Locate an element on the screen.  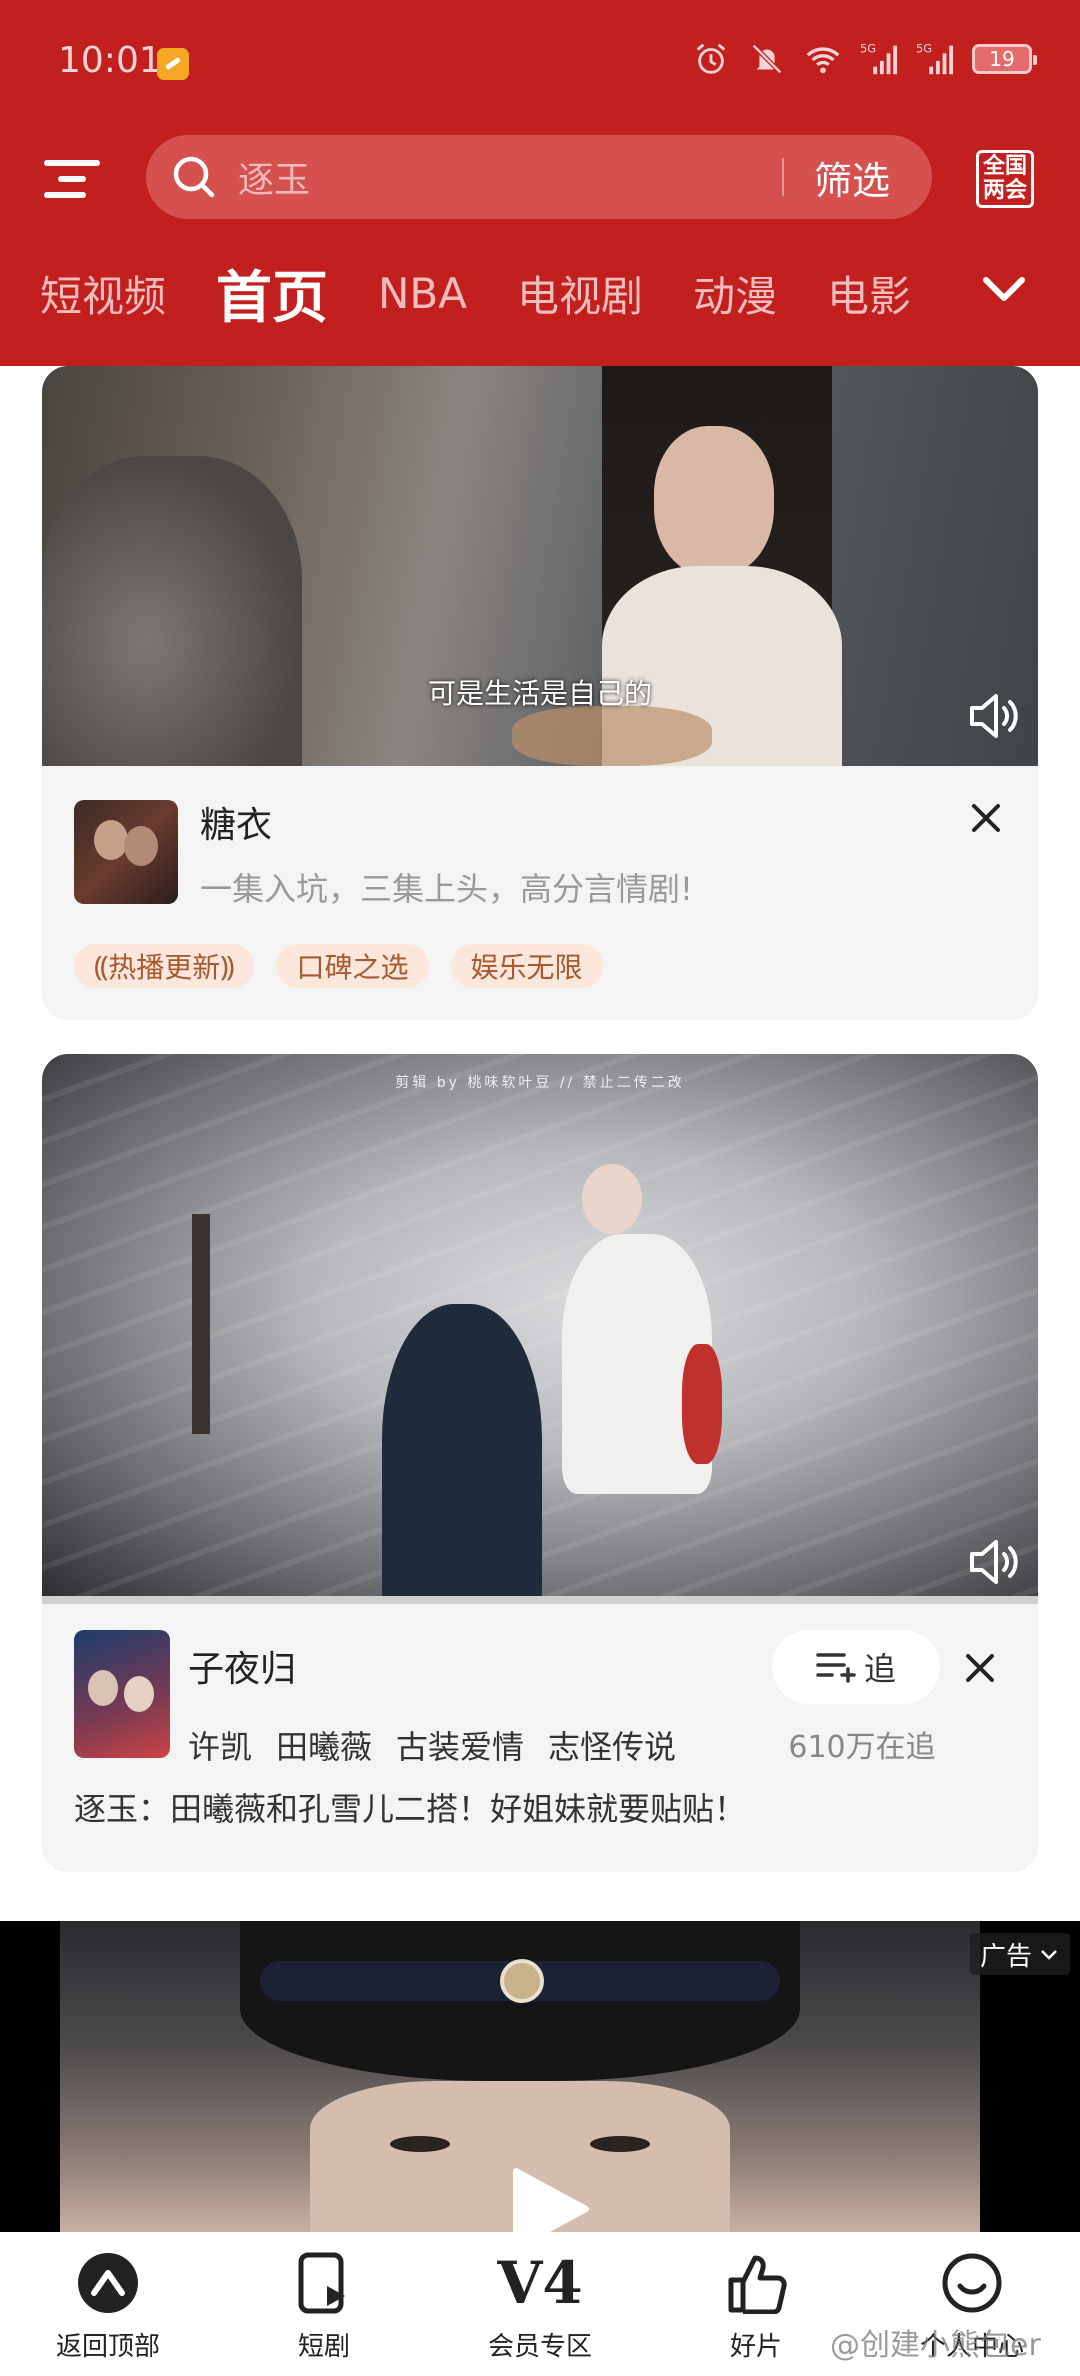
status-icons: 5G 5G 19 is located at coordinates (864, 59).